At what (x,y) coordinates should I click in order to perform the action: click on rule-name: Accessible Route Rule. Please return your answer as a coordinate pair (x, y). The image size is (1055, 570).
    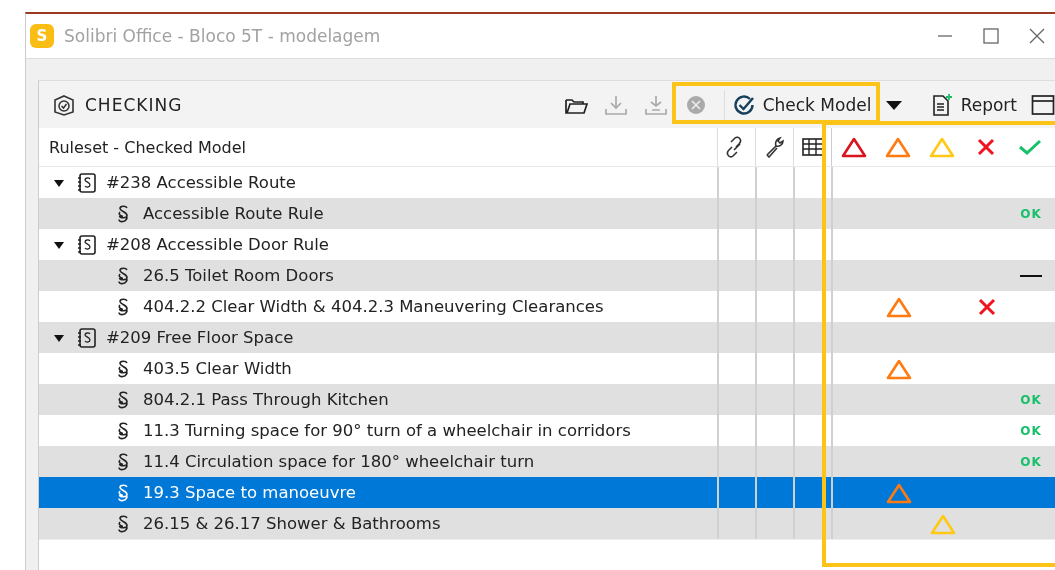
    Looking at the image, I should click on (233, 213).